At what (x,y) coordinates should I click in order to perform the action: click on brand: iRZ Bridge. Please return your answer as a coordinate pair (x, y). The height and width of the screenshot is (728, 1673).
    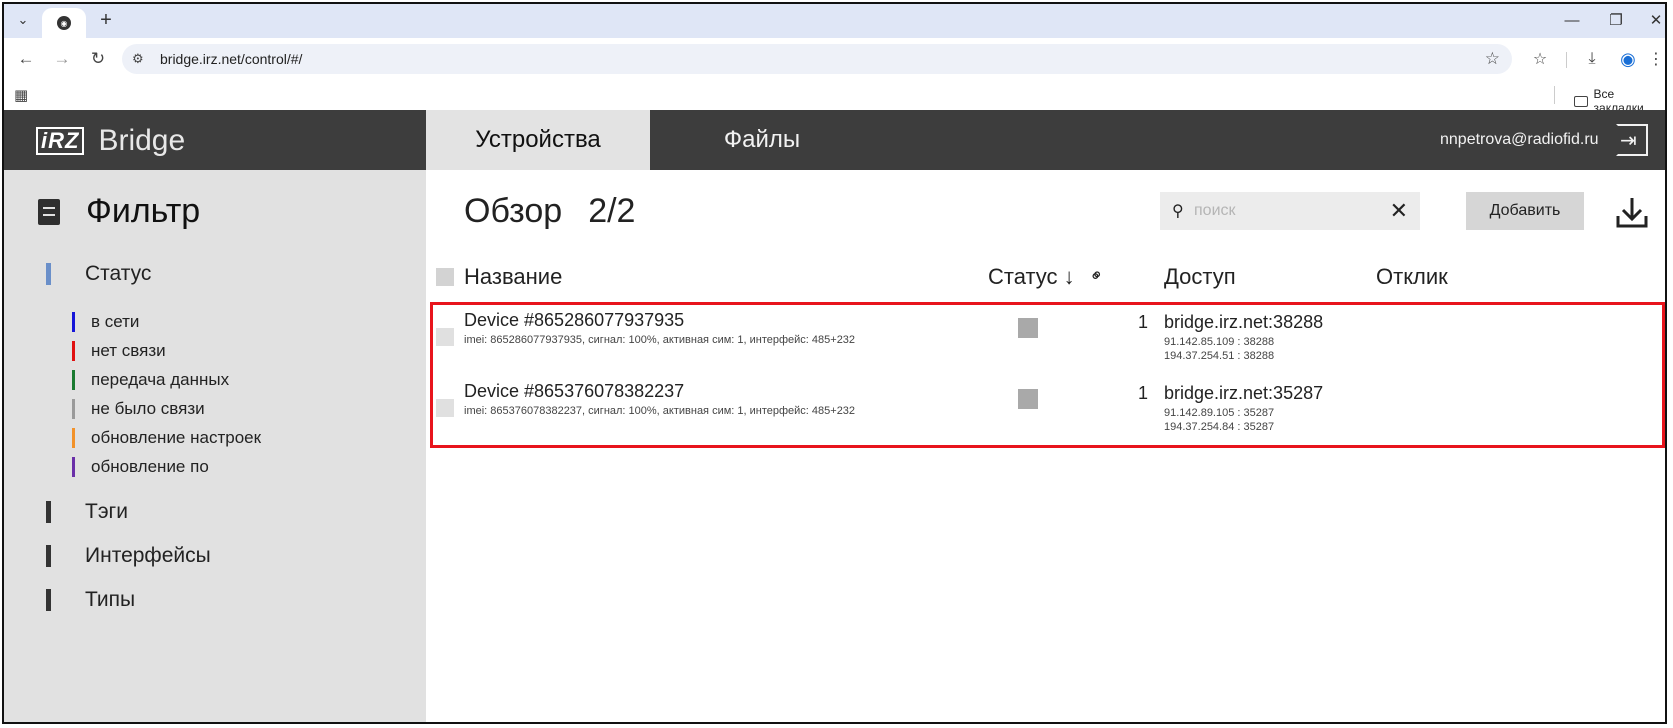
    Looking at the image, I should click on (110, 141).